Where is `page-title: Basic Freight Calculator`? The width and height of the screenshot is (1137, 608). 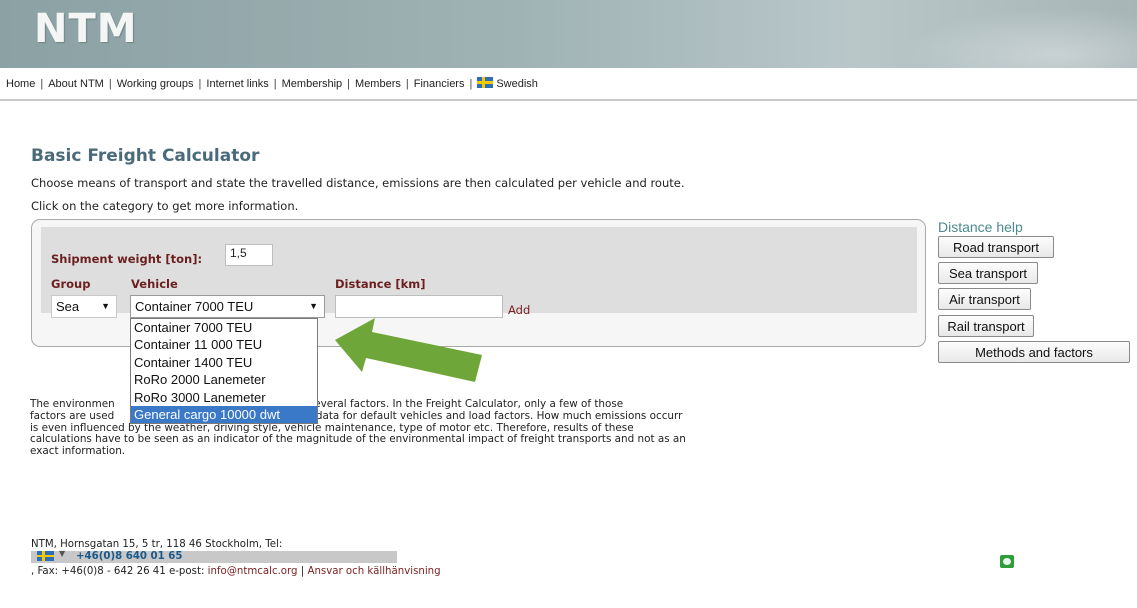 page-title: Basic Freight Calculator is located at coordinates (145, 156).